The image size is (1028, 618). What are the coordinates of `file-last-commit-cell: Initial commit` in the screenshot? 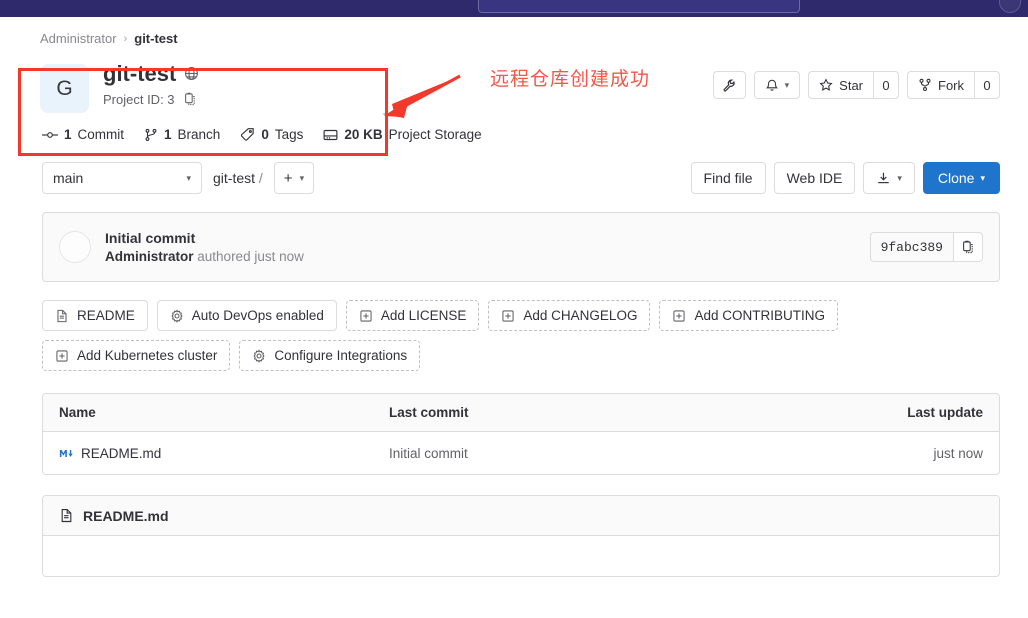 It's located at (626, 453).